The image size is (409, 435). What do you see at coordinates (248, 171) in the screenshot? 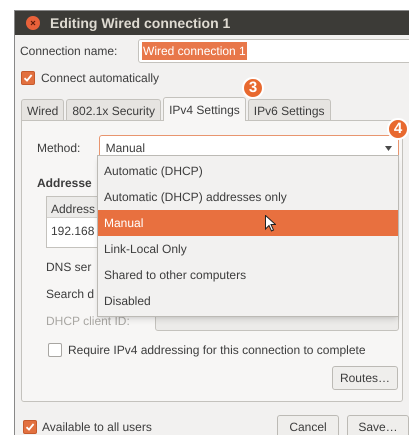
I see `menu-item: Automatic (DHCP)` at bounding box center [248, 171].